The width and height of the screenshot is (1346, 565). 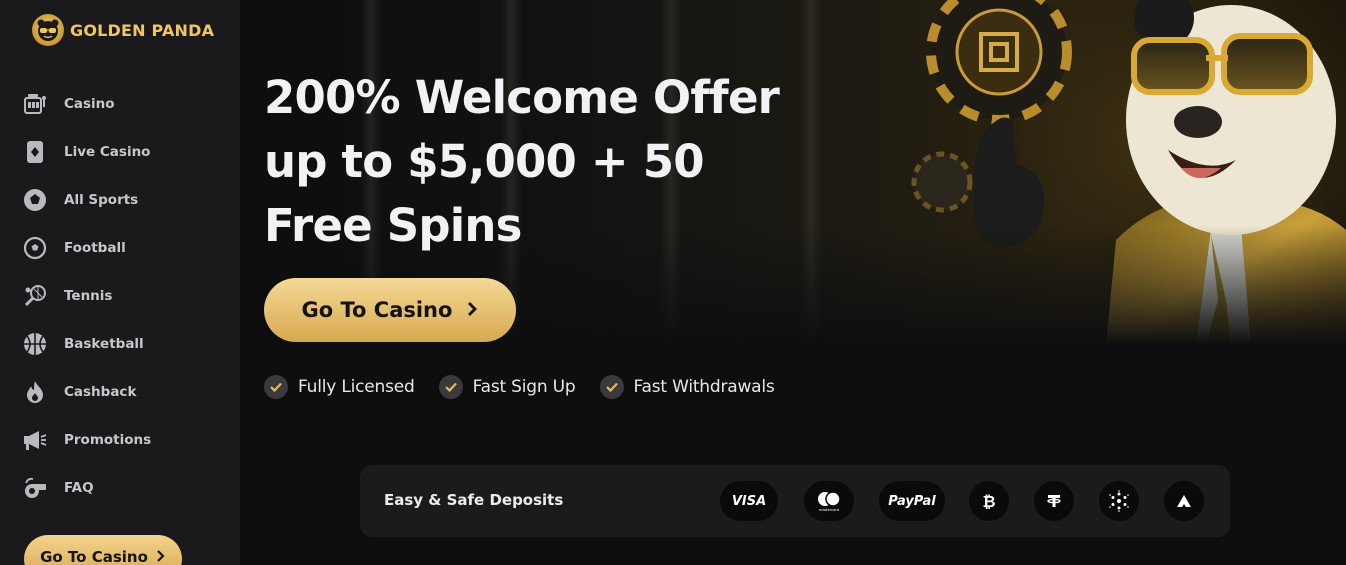 What do you see at coordinates (79, 488) in the screenshot?
I see `sidebar-item-label: FAQ` at bounding box center [79, 488].